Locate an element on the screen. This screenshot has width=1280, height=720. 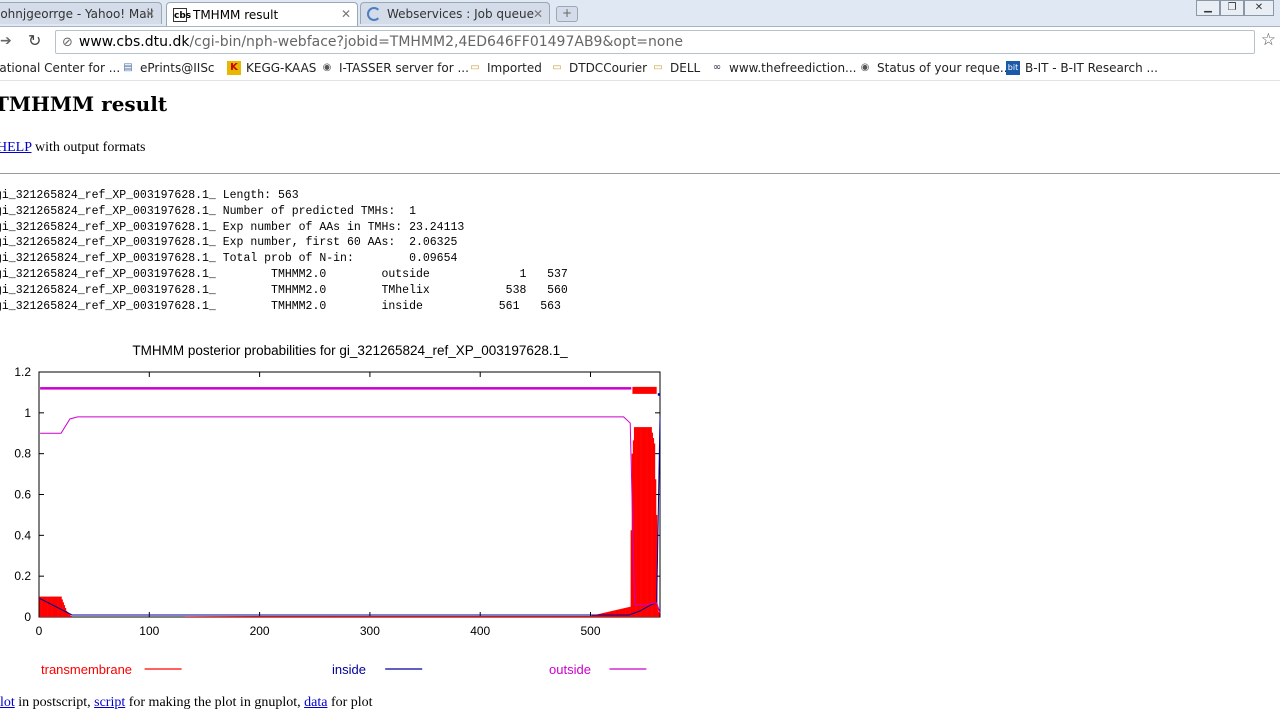
topology-TMhelix is located at coordinates (644, 390).